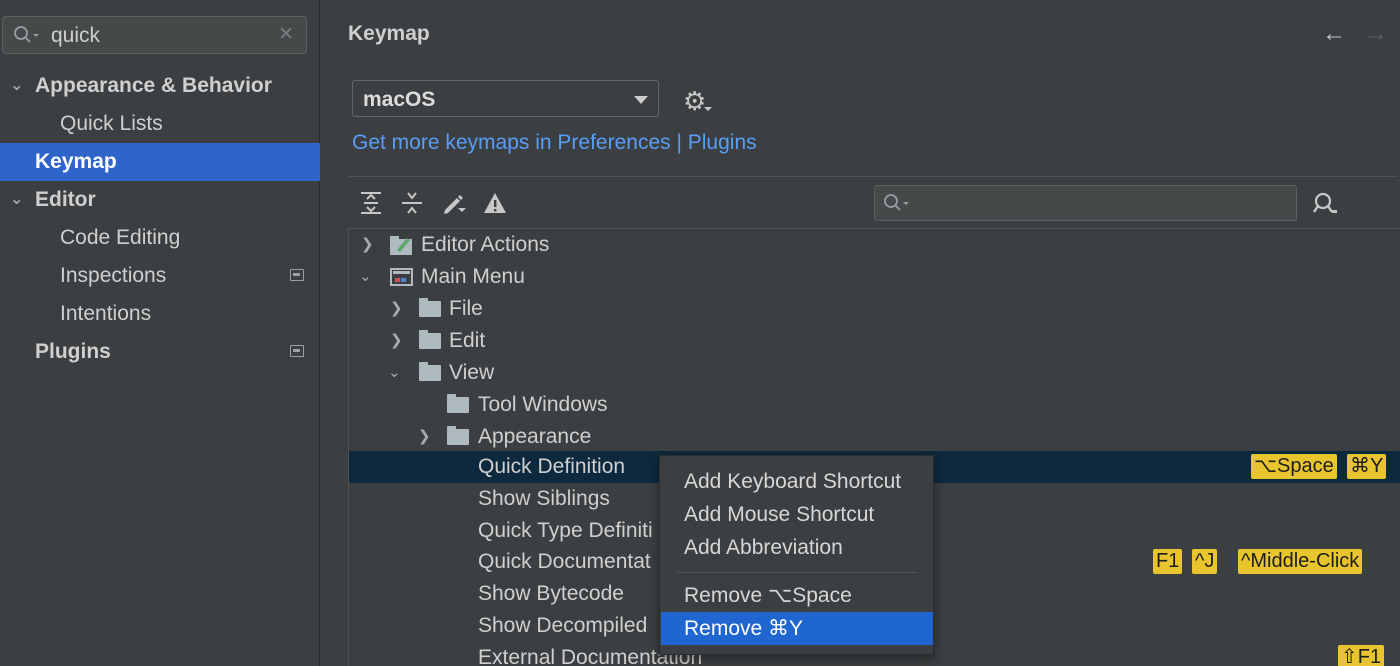 This screenshot has width=1400, height=666. I want to click on menu-item-label: Remove ⌥Space, so click(768, 595).